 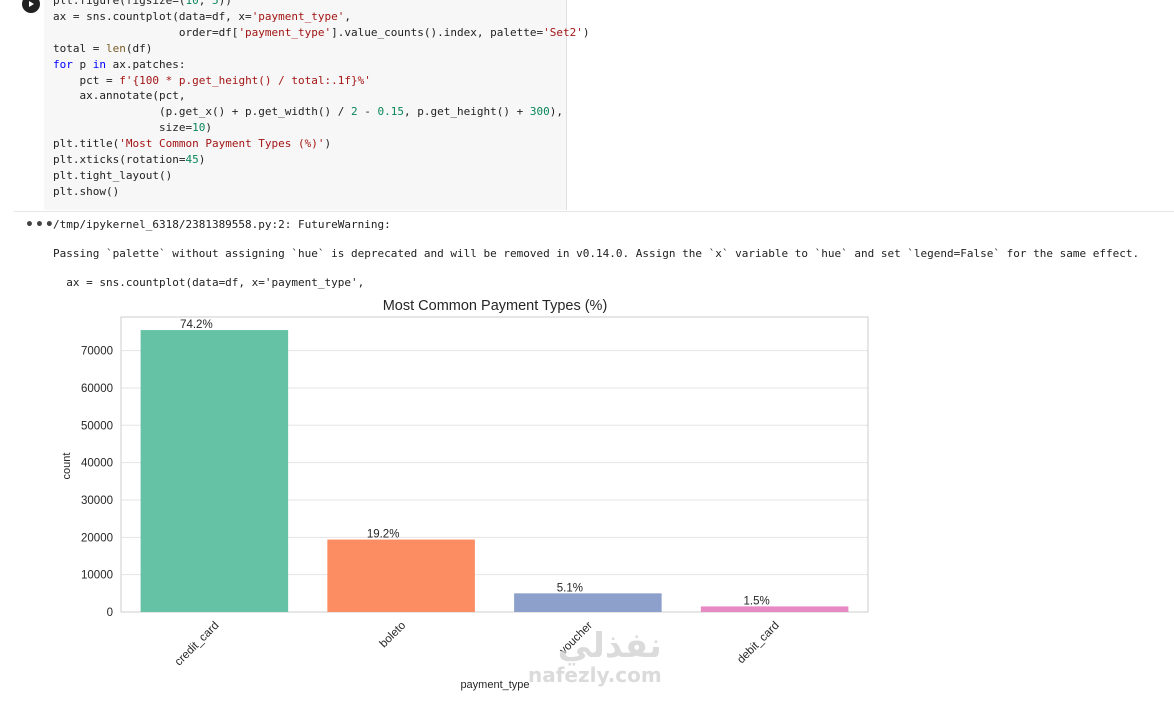 What do you see at coordinates (197, 644) in the screenshot?
I see `x-tick-label: credit_card` at bounding box center [197, 644].